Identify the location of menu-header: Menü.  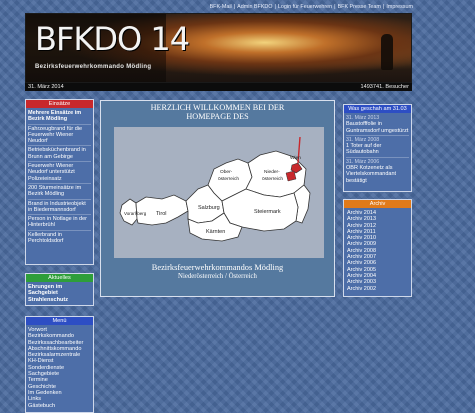
(59, 321).